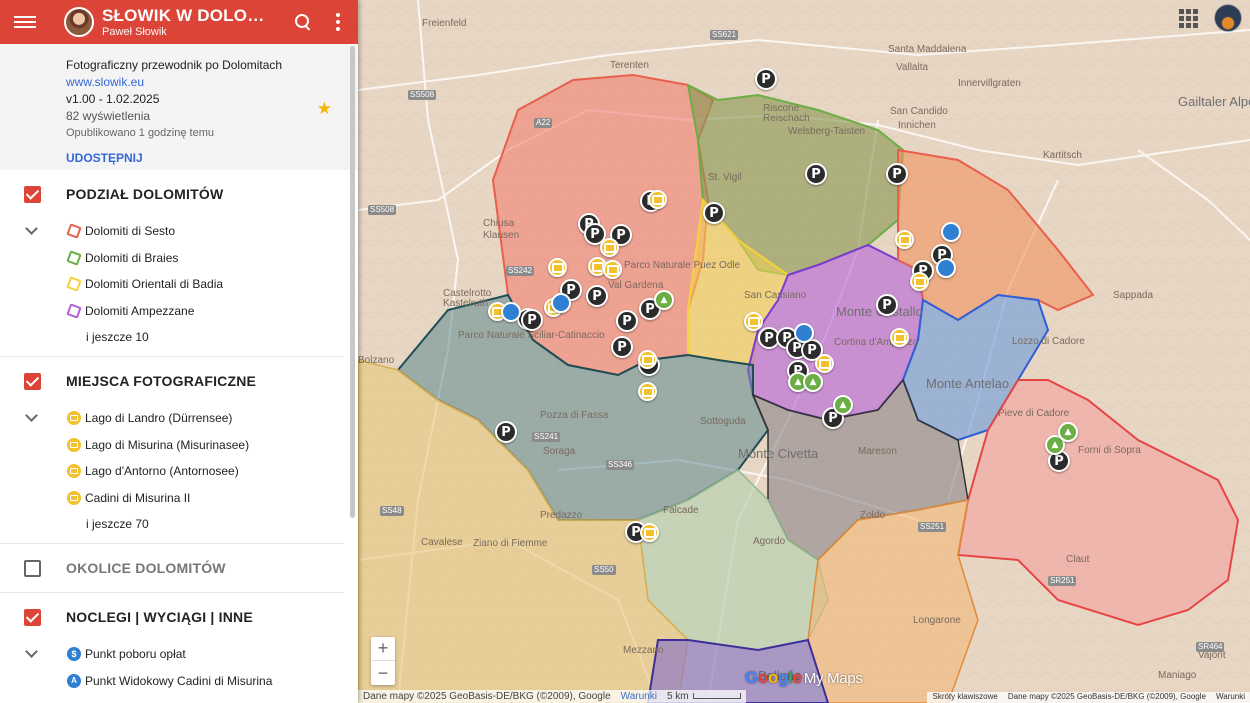 The width and height of the screenshot is (1250, 703). I want to click on map-url-link: www.slowik.eu, so click(205, 82).